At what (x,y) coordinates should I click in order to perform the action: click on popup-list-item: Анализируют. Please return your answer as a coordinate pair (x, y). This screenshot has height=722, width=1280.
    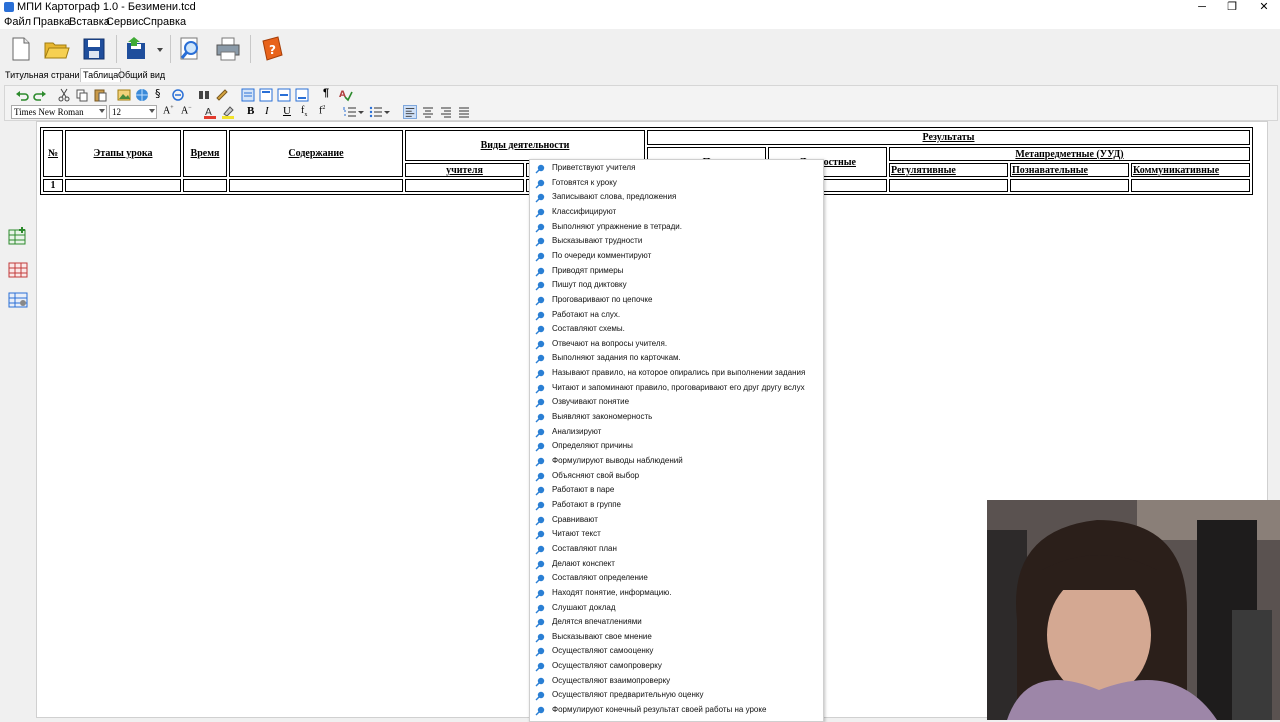
    Looking at the image, I should click on (676, 433).